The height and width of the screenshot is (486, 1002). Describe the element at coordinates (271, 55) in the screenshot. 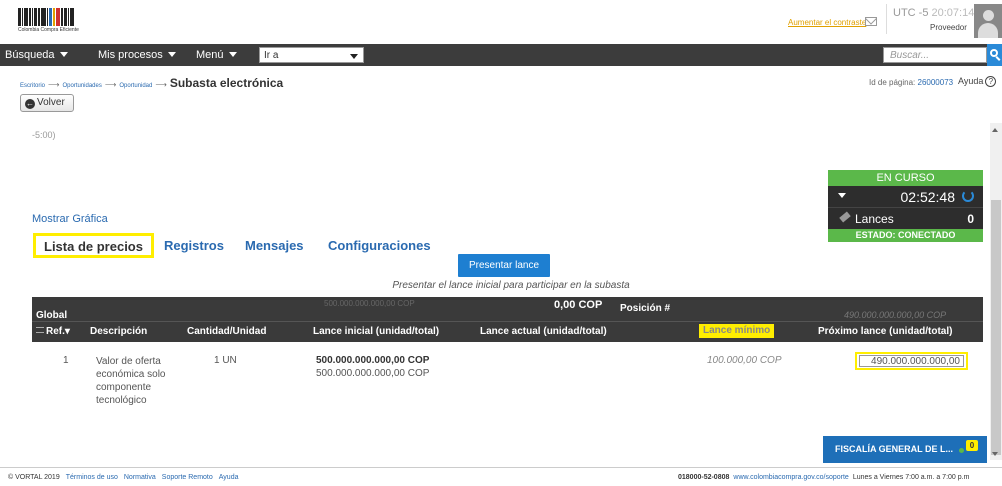

I see `go-to-select-value: Ir a` at that location.